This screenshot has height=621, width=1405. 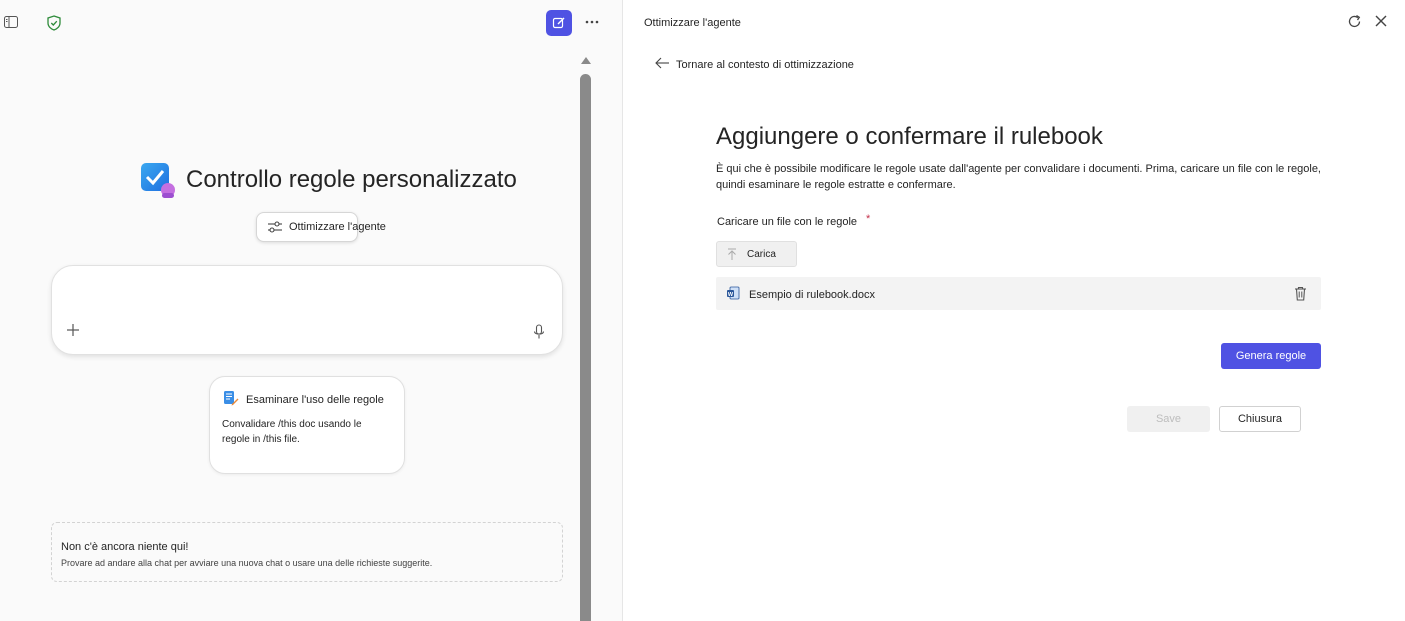 I want to click on panel-title: Ottimizzare l'agente, so click(x=692, y=23).